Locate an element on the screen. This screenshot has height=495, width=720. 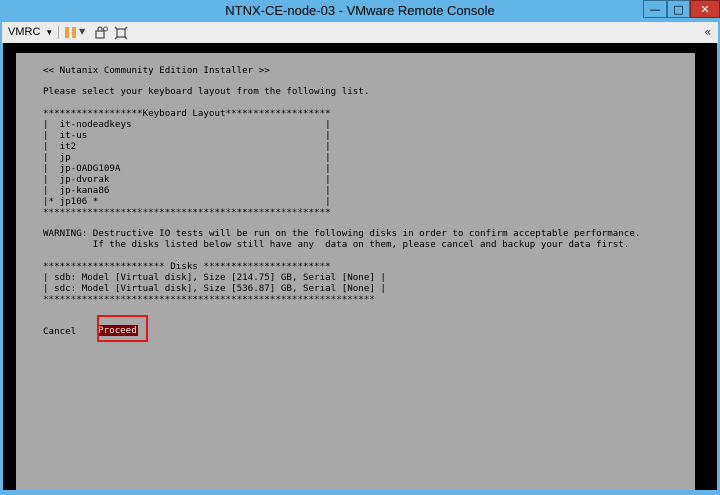
cancel-button: Cancel is located at coordinates (59, 331).